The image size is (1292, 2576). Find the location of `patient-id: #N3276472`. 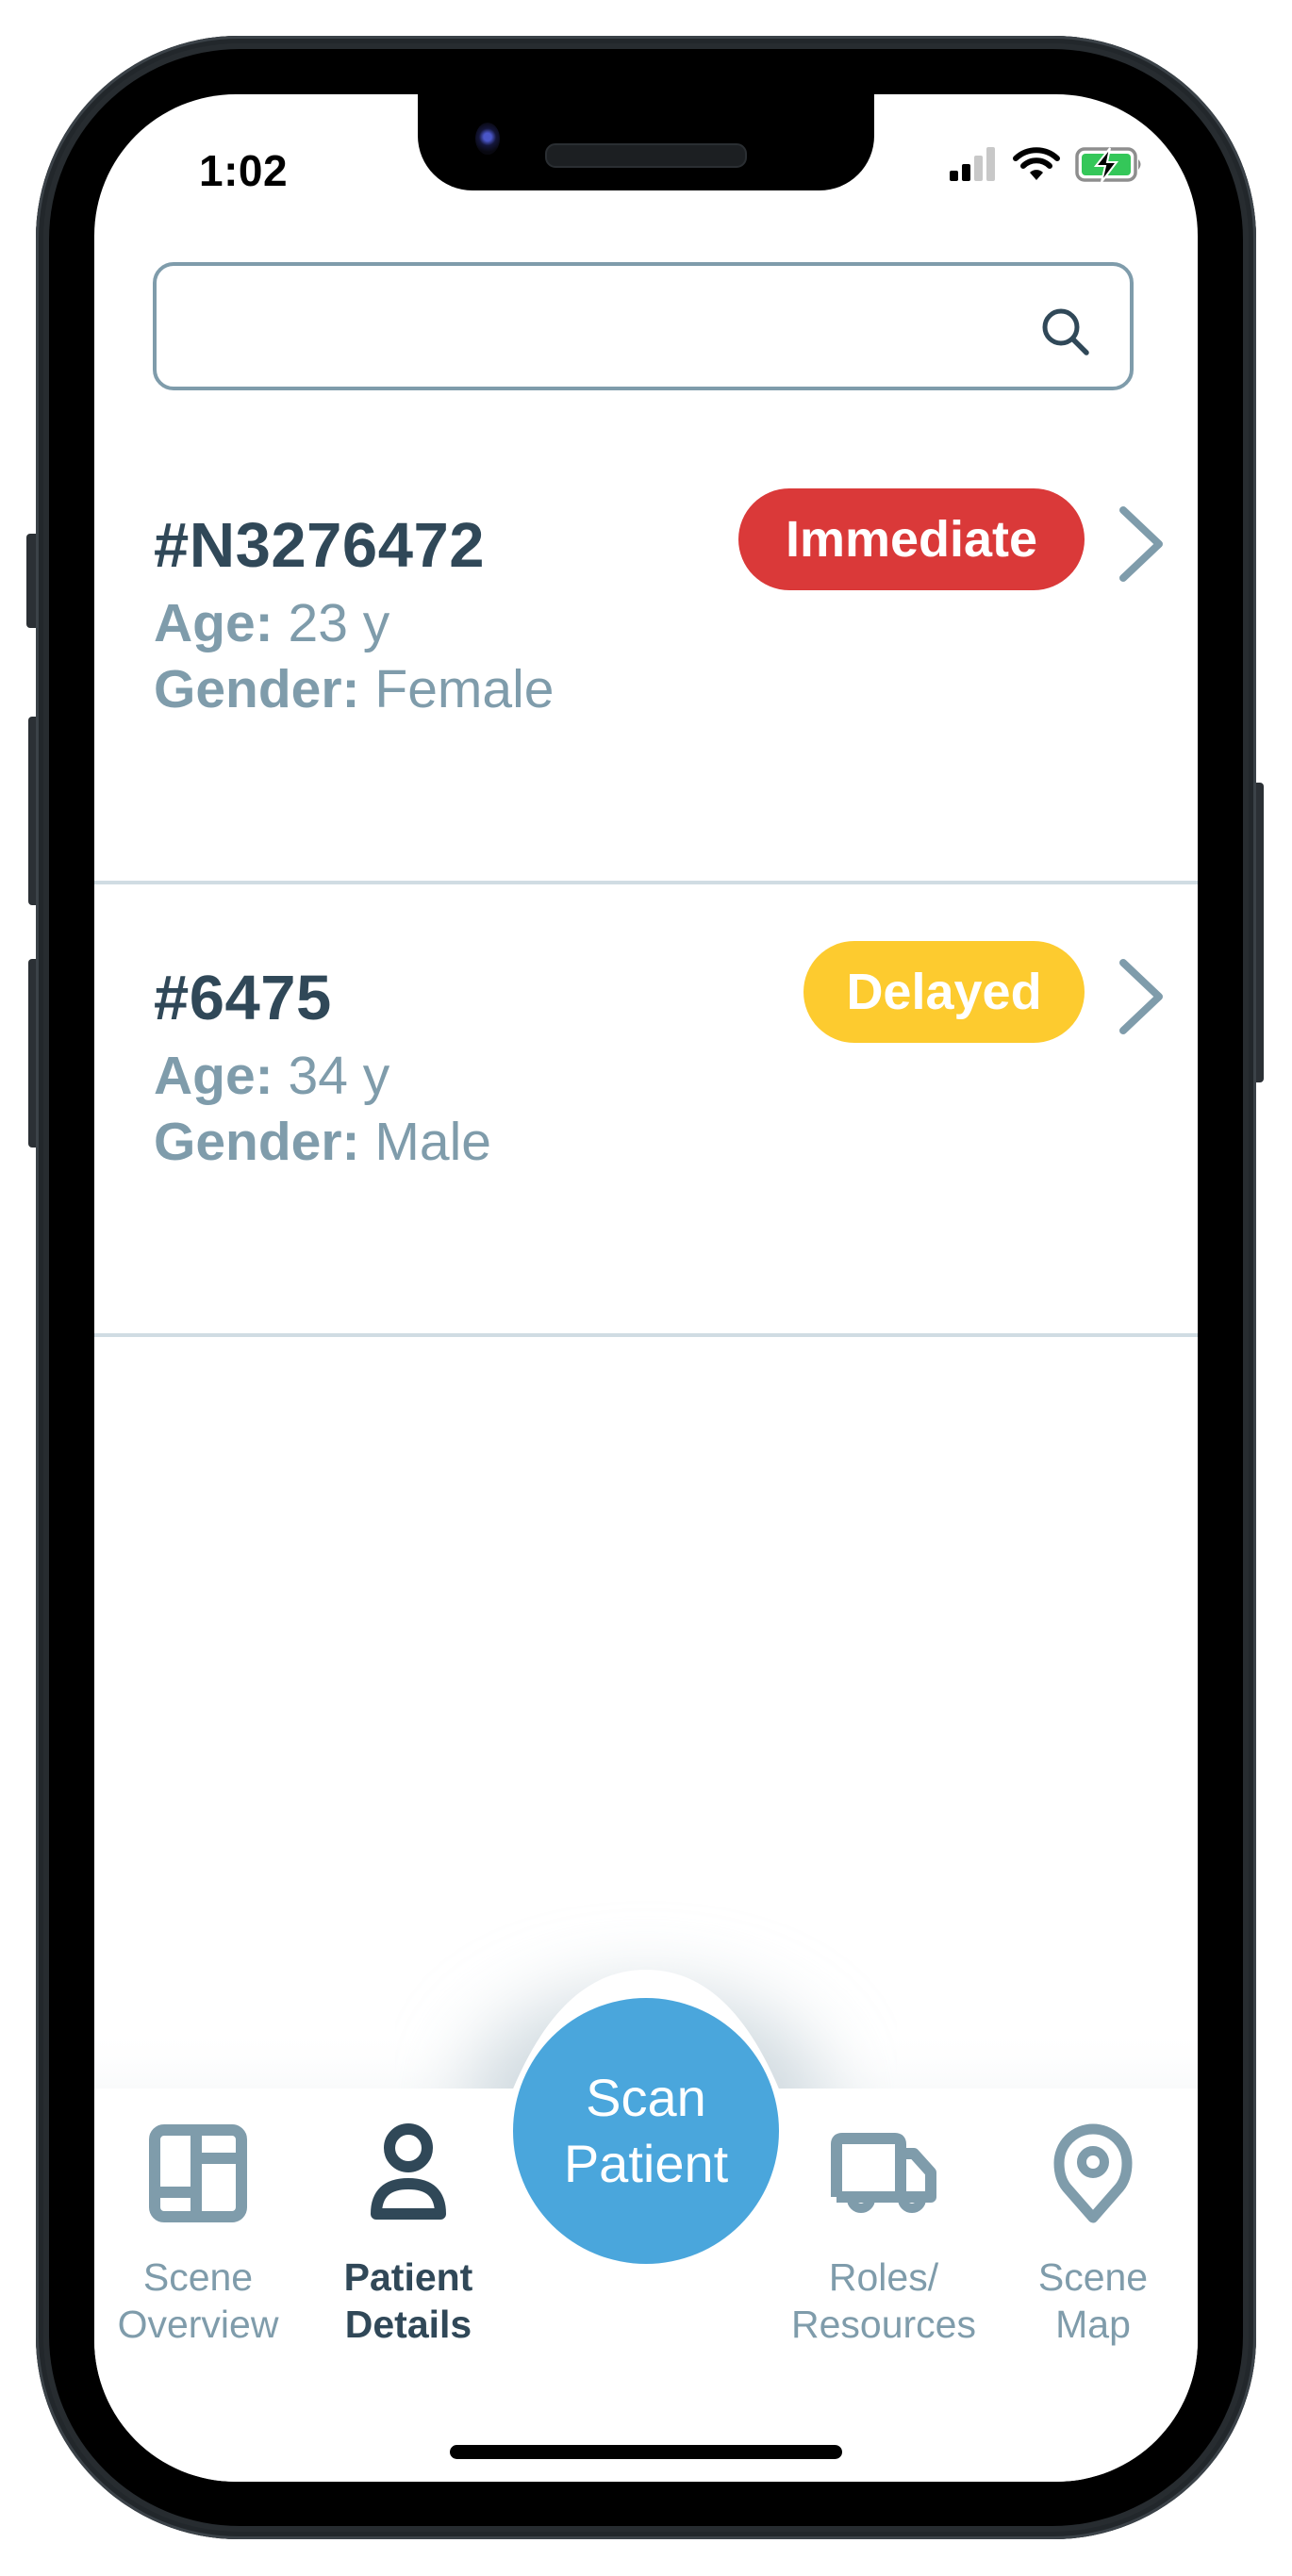

patient-id: #N3276472 is located at coordinates (319, 545).